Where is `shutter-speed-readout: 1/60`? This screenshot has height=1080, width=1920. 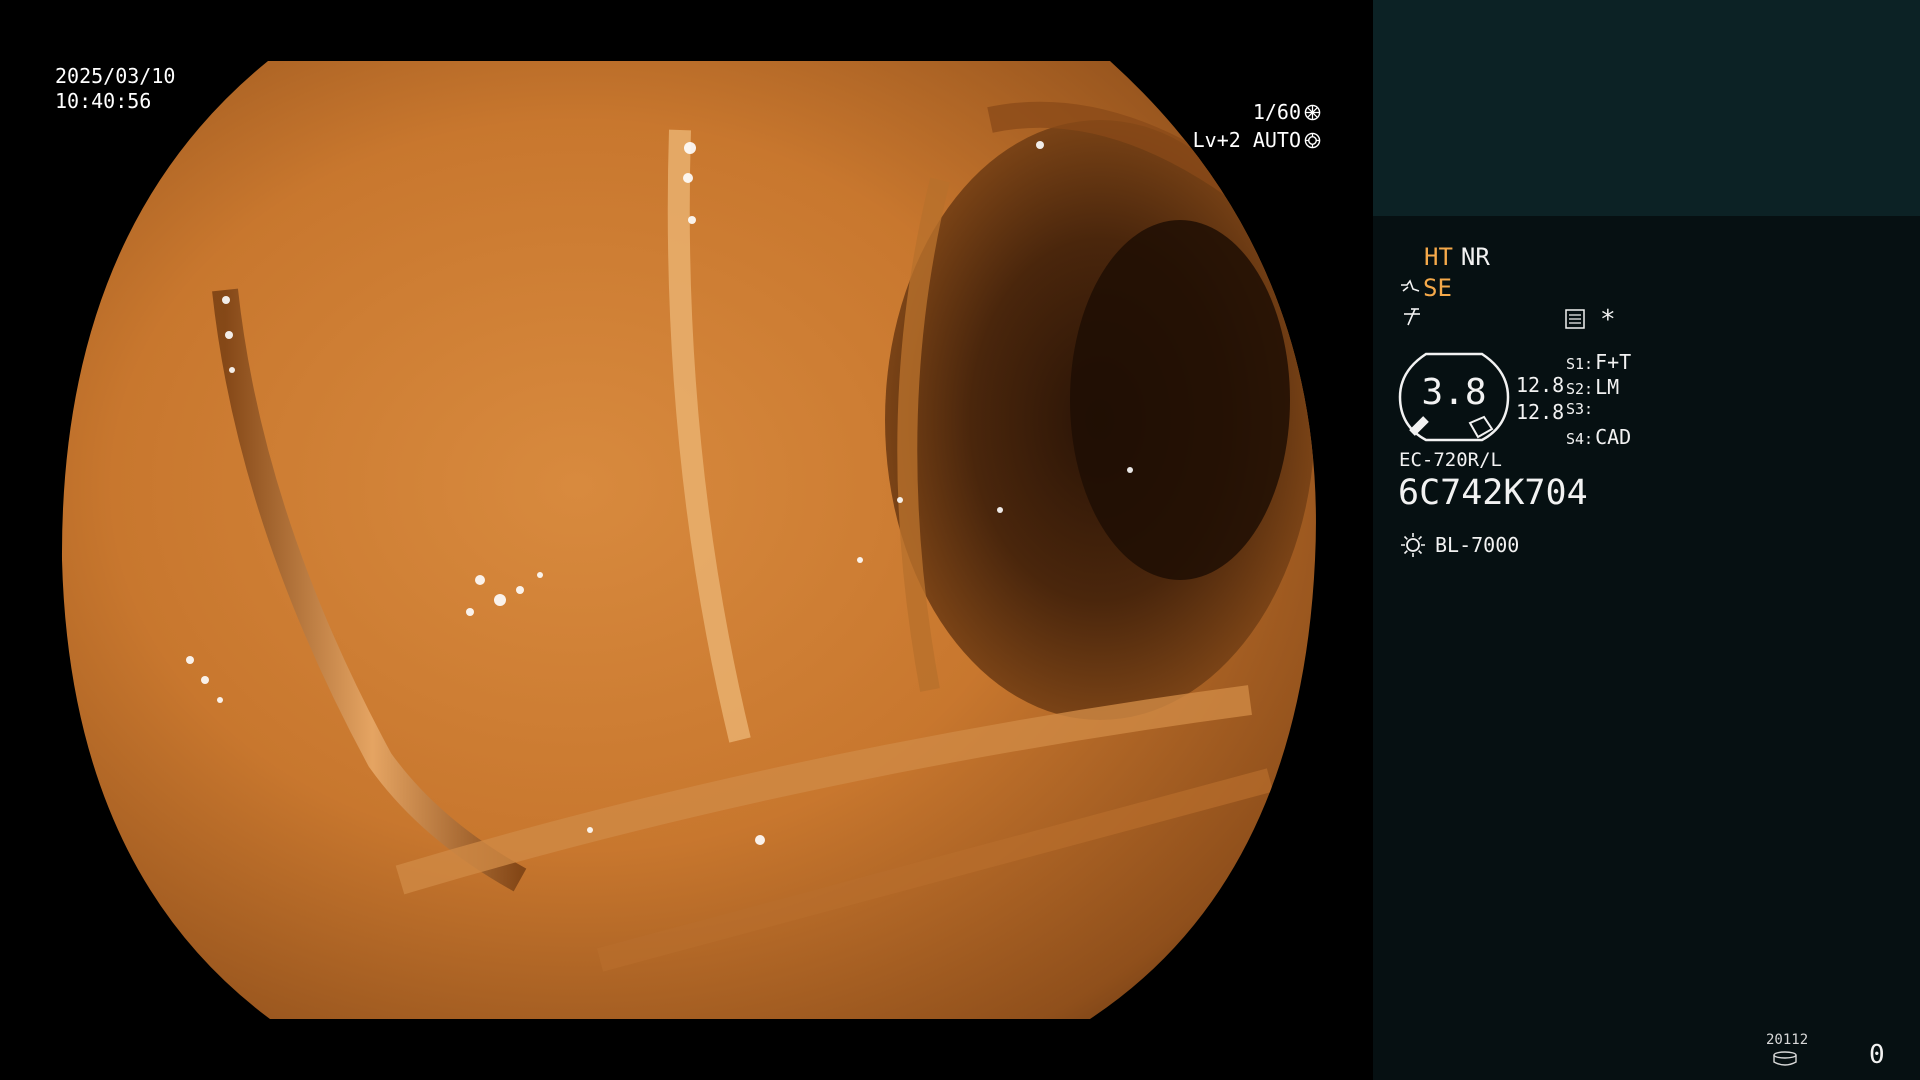 shutter-speed-readout: 1/60 is located at coordinates (1287, 112).